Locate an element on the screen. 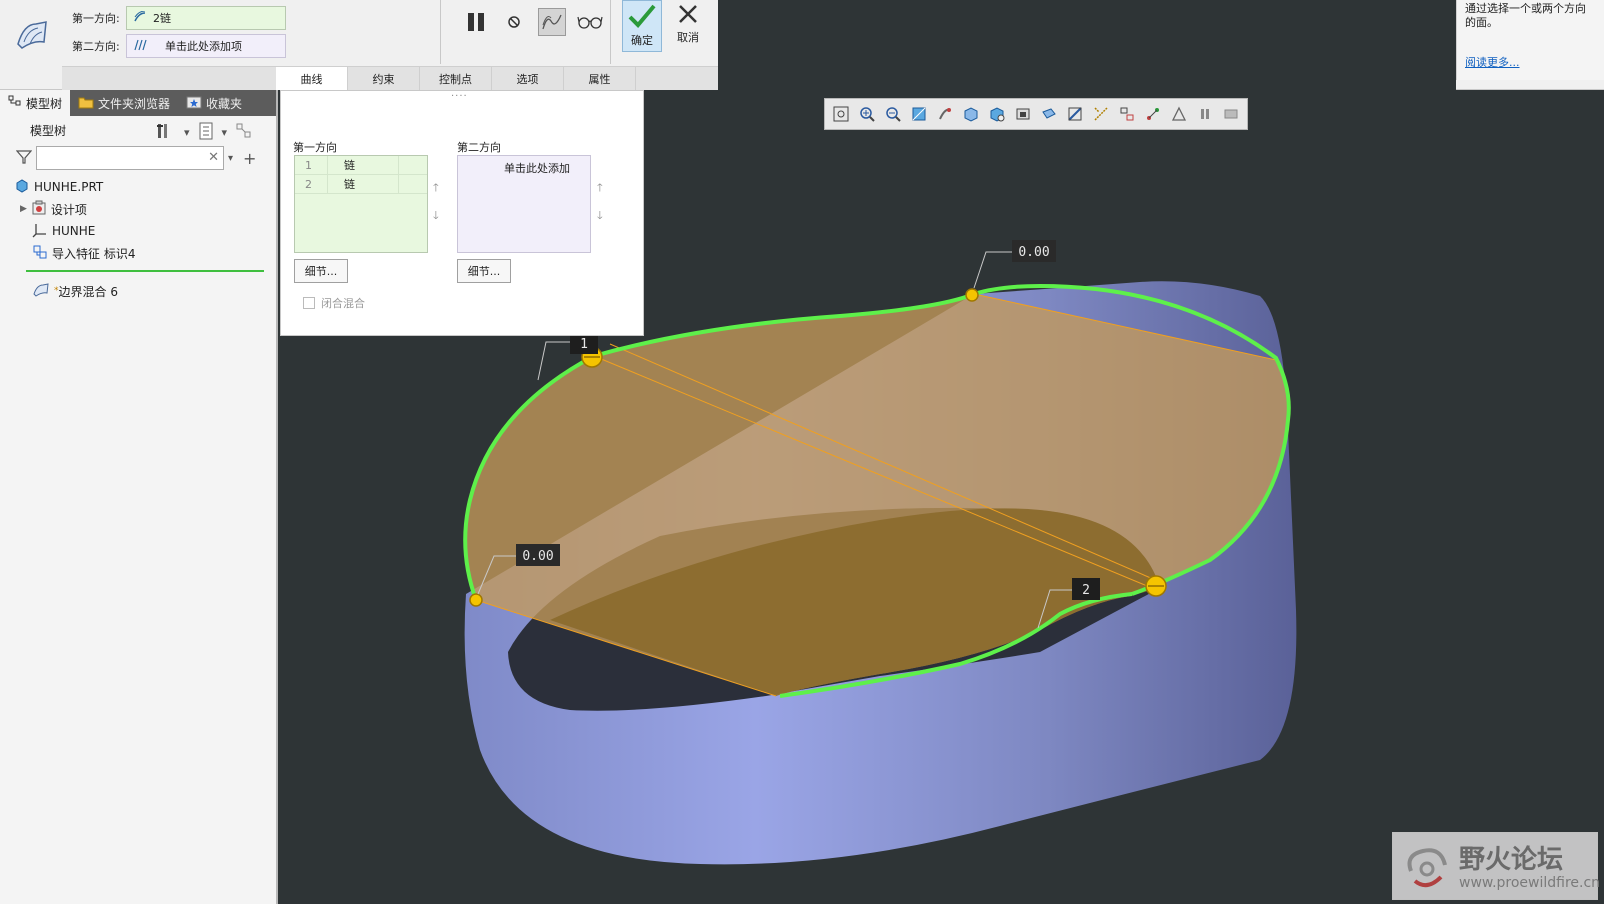  refit-icon is located at coordinates (840, 114).